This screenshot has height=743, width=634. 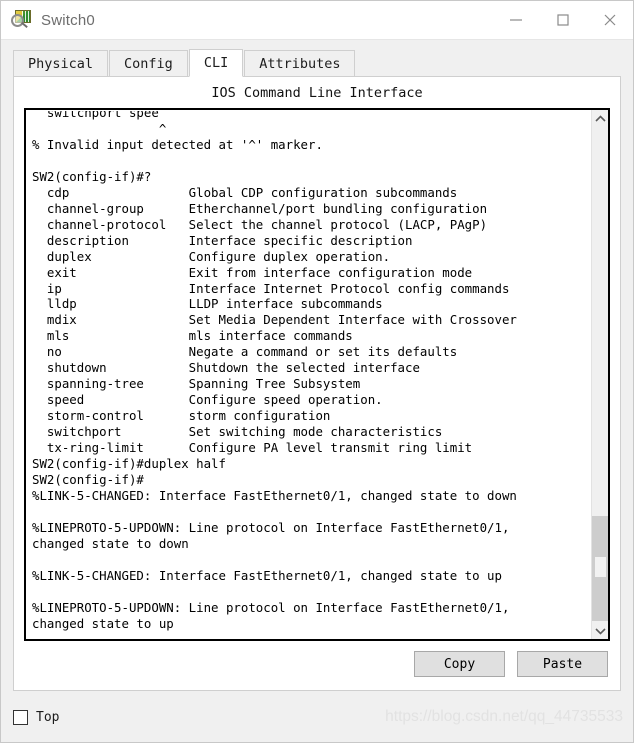 I want to click on tab-strip: Physical Config CLI Attributes, so click(x=323, y=62).